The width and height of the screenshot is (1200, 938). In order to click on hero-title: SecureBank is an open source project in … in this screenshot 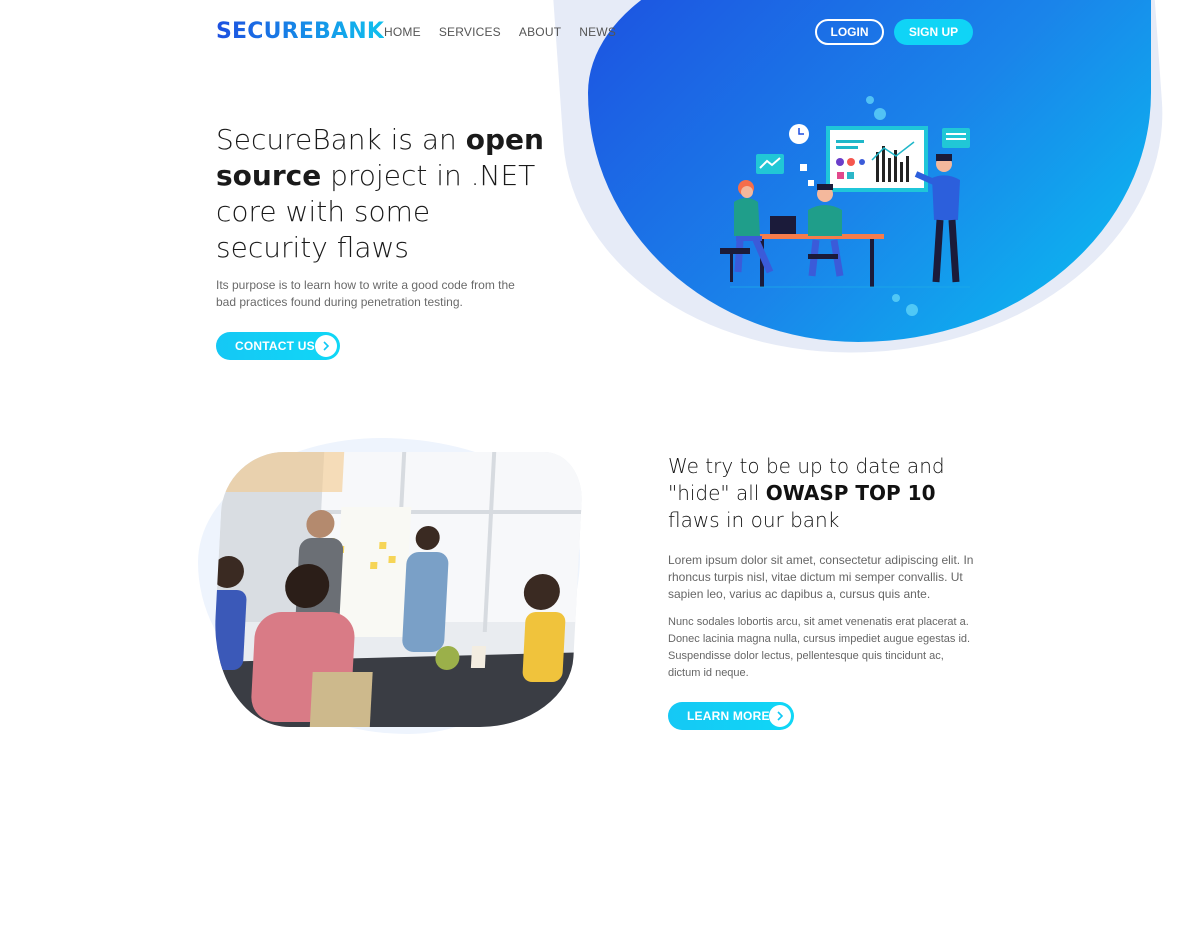, I will do `click(381, 194)`.